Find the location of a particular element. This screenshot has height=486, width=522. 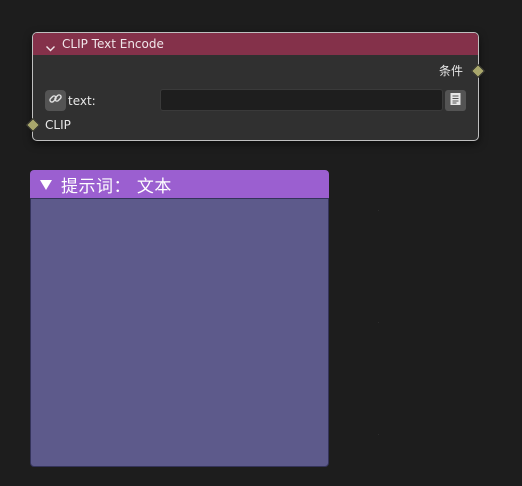

node-header: CLIP Text Encode is located at coordinates (255, 44).